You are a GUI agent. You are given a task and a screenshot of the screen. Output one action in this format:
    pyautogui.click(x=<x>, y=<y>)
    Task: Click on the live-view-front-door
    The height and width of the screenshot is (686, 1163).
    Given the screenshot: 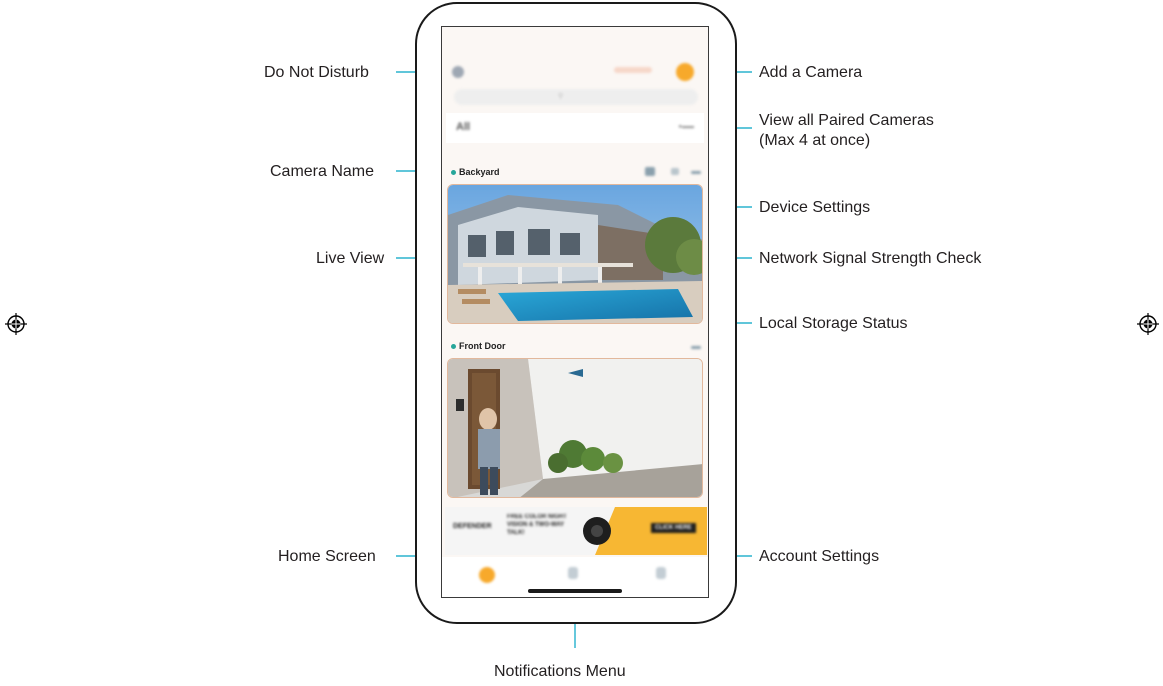 What is the action you would take?
    pyautogui.click(x=575, y=428)
    